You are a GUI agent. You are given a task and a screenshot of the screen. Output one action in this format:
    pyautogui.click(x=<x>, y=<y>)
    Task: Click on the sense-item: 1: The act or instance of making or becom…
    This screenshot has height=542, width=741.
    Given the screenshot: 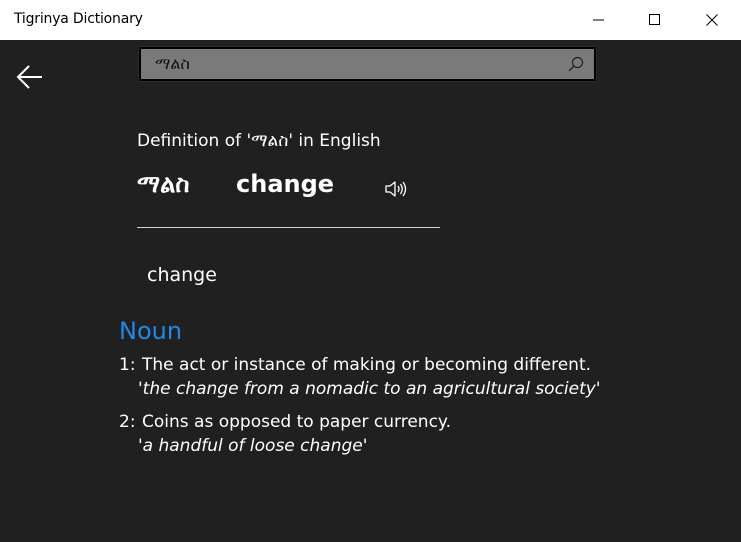 What is the action you would take?
    pyautogui.click(x=360, y=377)
    